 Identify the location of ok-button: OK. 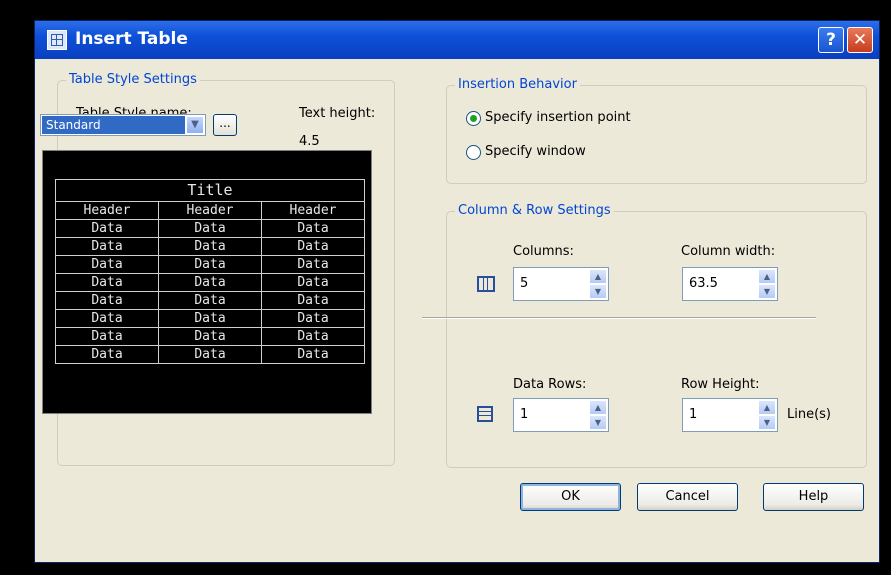
(570, 497).